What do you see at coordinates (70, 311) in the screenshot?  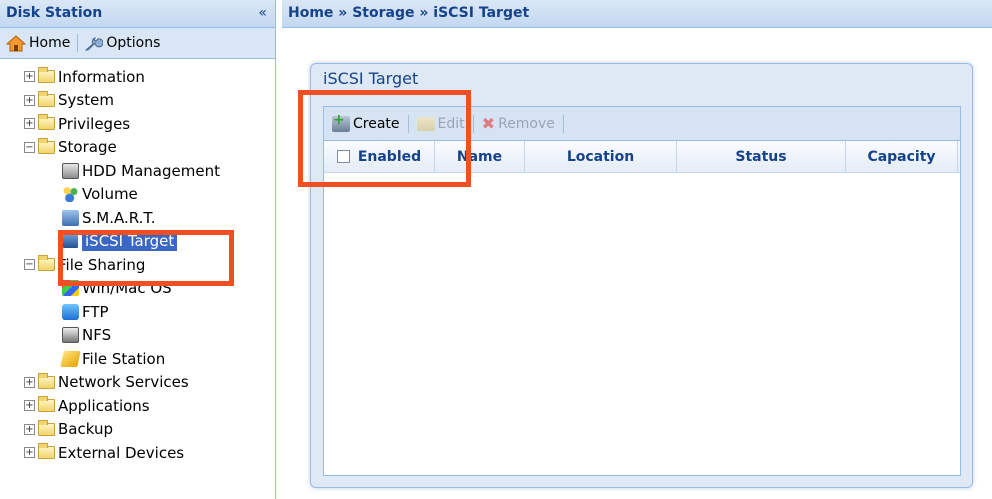 I see `ftp-icon` at bounding box center [70, 311].